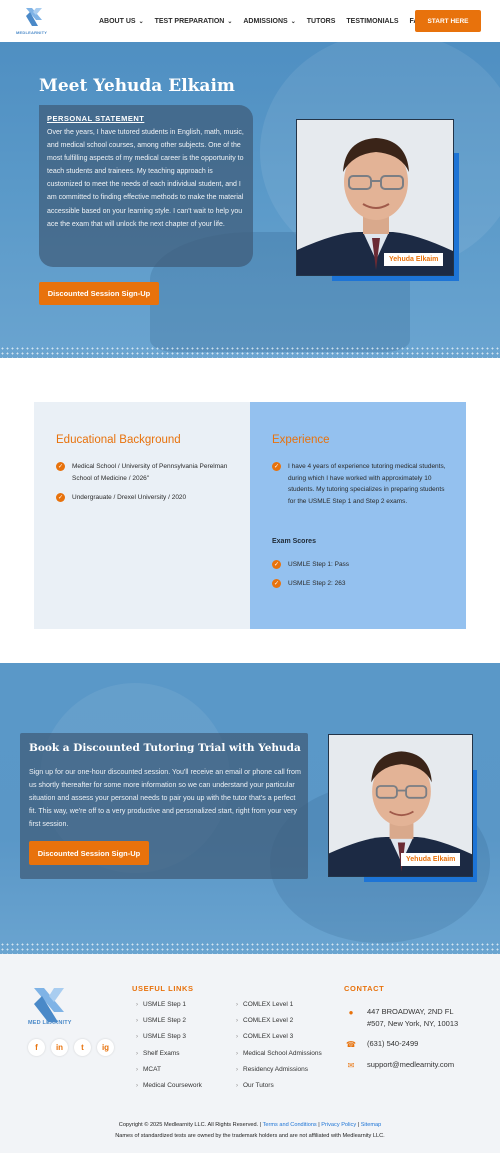 Image resolution: width=500 pixels, height=1153 pixels. What do you see at coordinates (71, 1047) in the screenshot?
I see `social-links: f in t ig` at bounding box center [71, 1047].